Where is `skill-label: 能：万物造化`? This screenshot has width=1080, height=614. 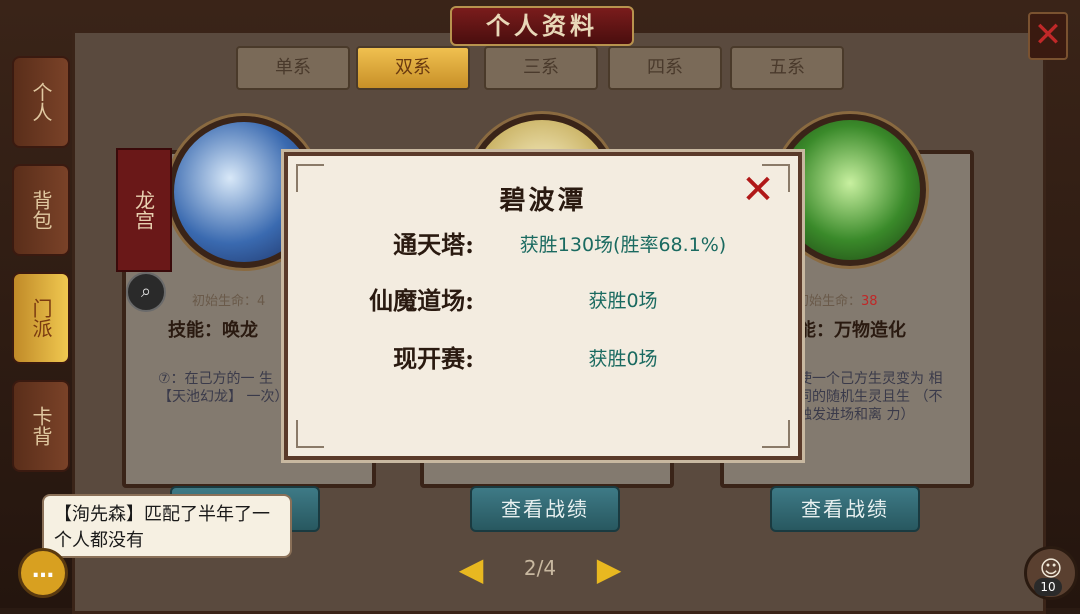 skill-label: 能：万物造化 is located at coordinates (852, 330).